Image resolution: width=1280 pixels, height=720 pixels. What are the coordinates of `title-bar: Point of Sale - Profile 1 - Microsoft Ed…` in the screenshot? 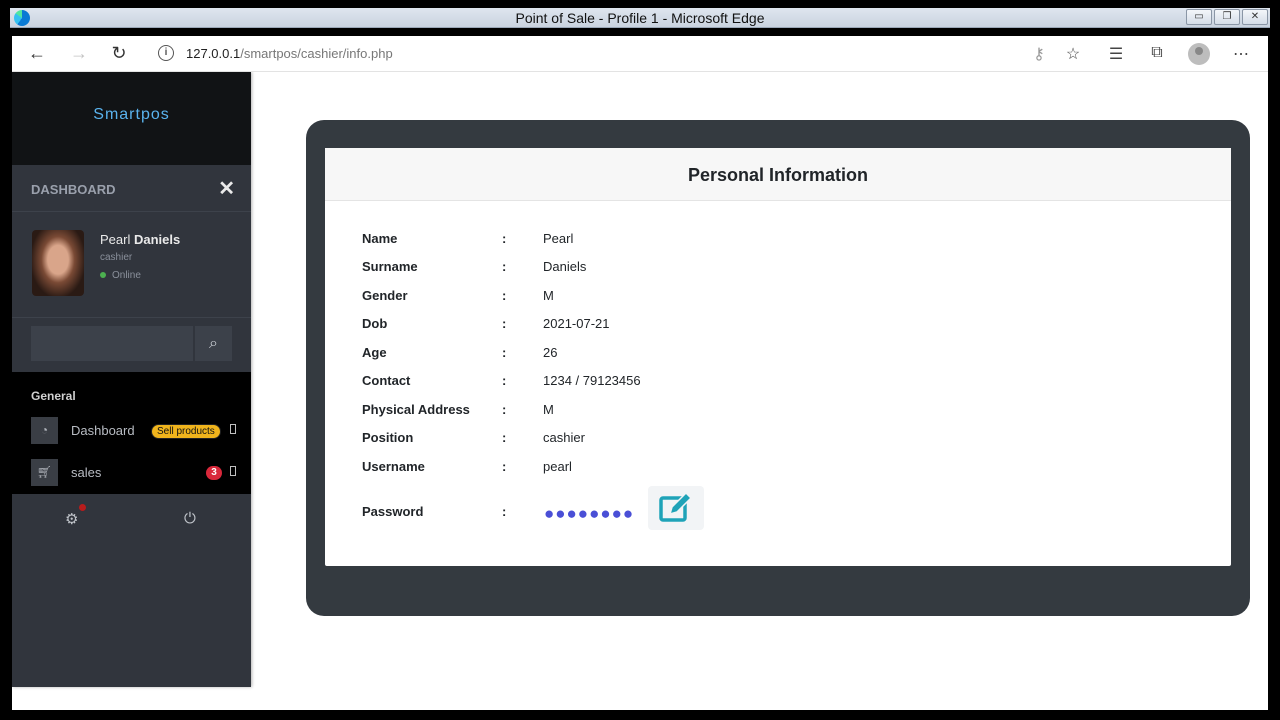 It's located at (640, 18).